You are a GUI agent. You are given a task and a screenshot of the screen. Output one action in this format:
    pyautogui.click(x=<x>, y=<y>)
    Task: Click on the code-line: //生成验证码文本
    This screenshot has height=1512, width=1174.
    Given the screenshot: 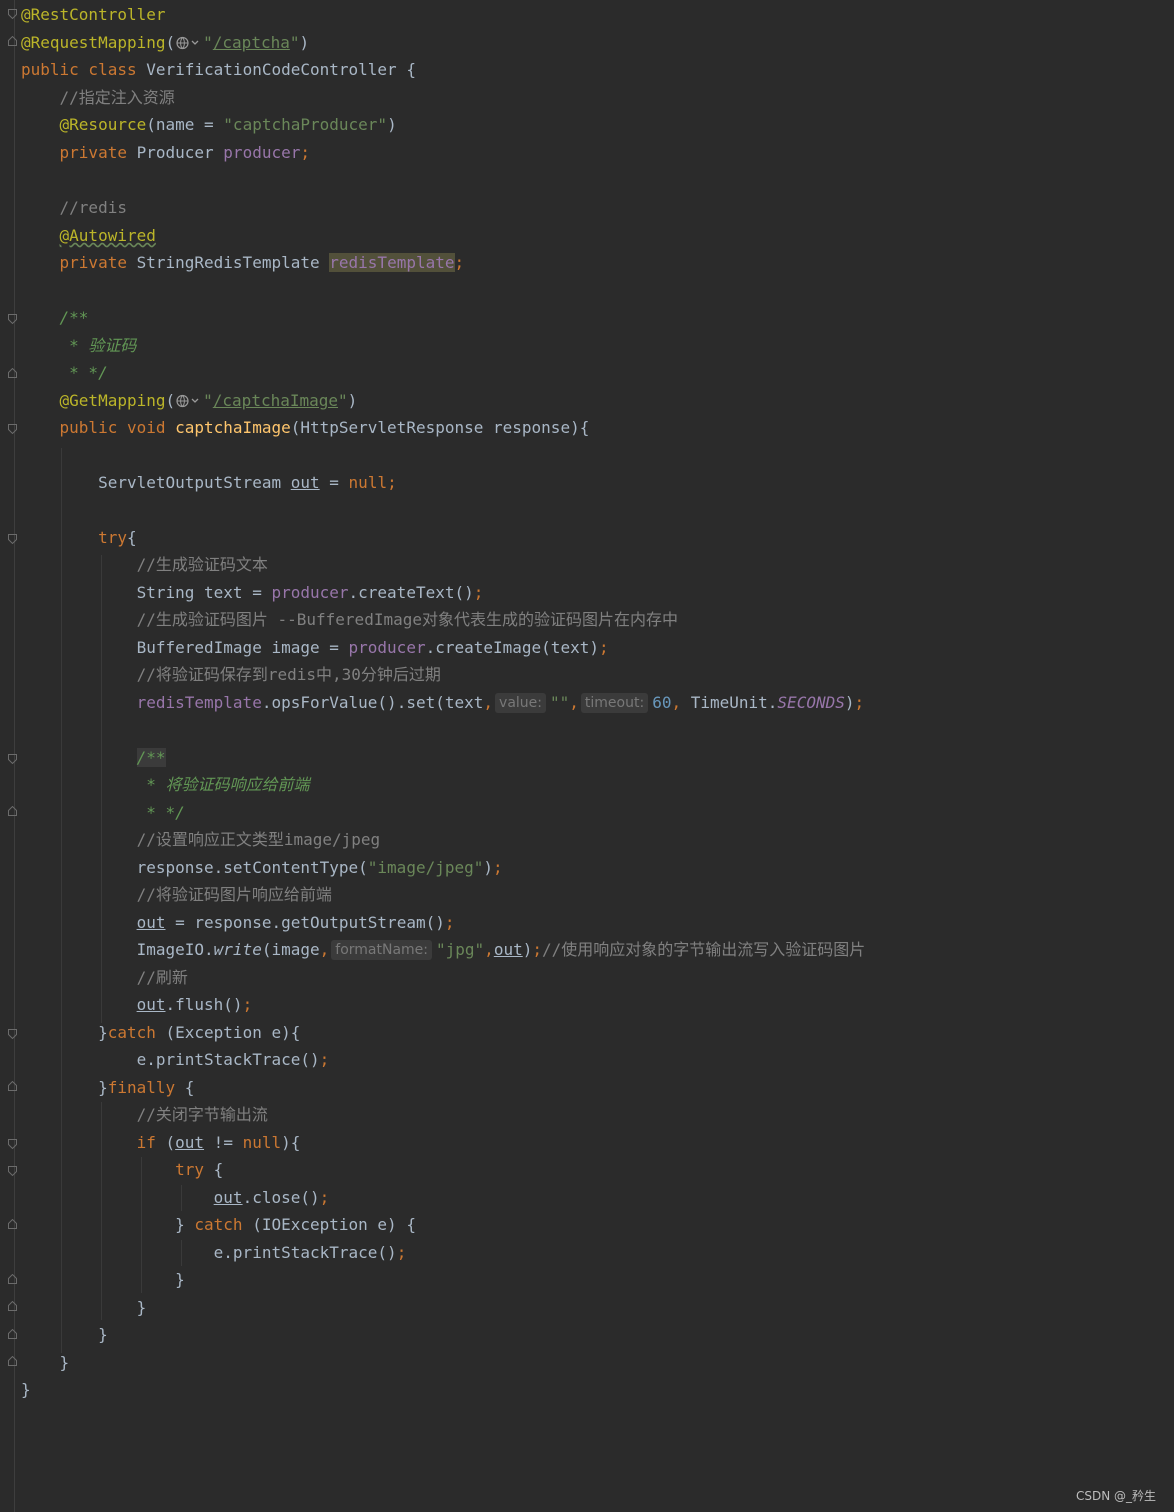 What is the action you would take?
    pyautogui.click(x=144, y=564)
    